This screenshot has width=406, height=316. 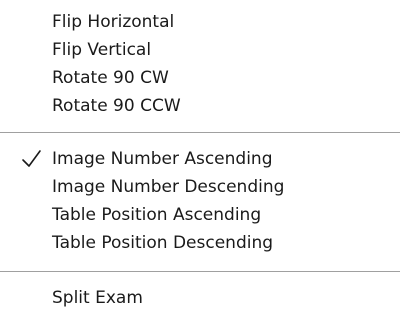 I want to click on menu-item-label: Split Exam, so click(x=97, y=298).